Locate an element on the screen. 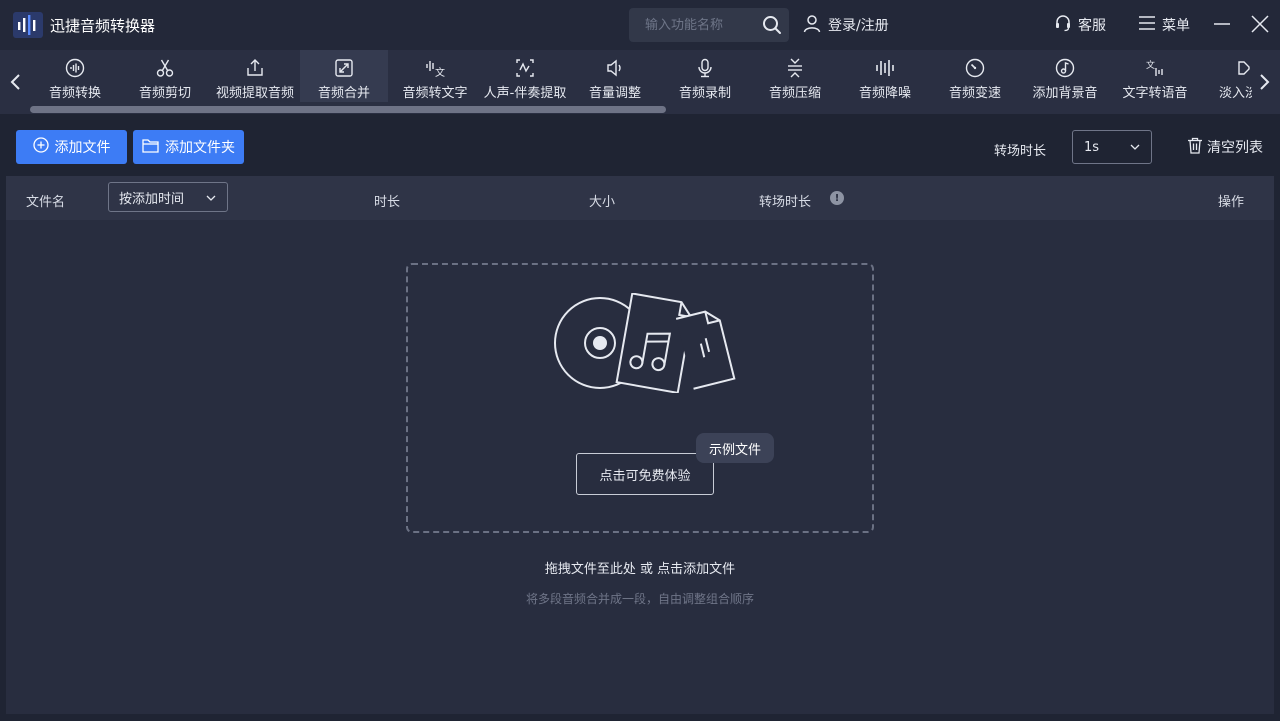 The image size is (1280, 721). tab-audio-record: 音频录制 is located at coordinates (705, 76).